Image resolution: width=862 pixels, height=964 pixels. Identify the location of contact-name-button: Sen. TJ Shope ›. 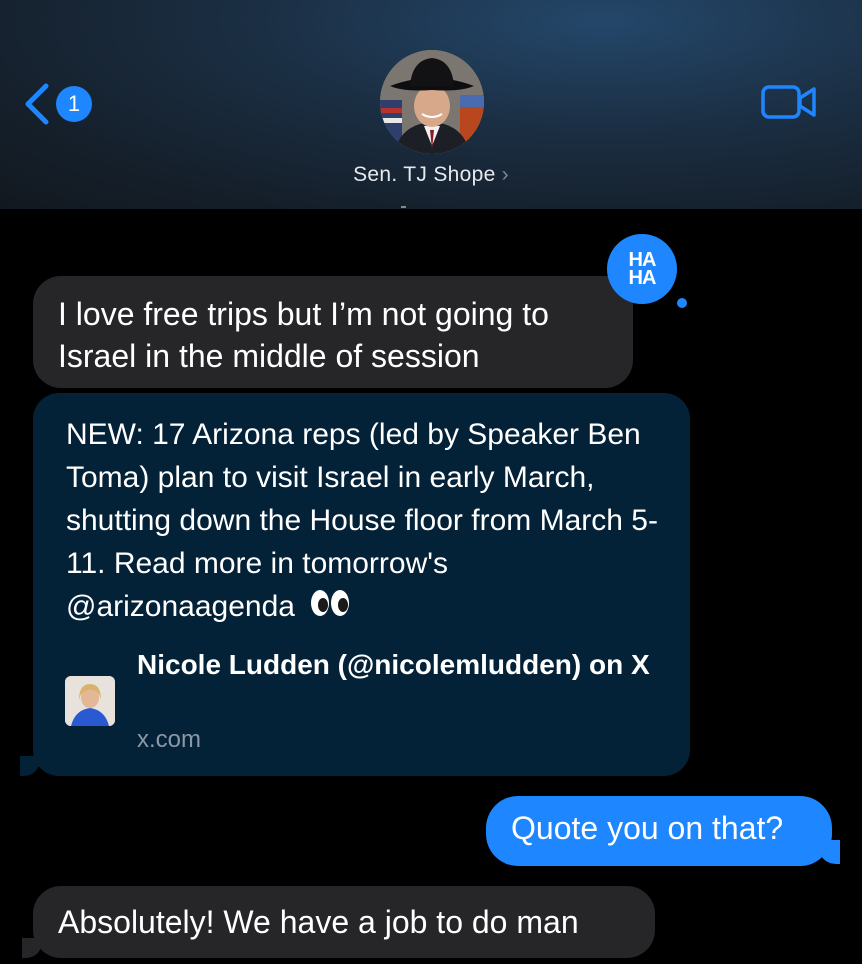
(431, 175).